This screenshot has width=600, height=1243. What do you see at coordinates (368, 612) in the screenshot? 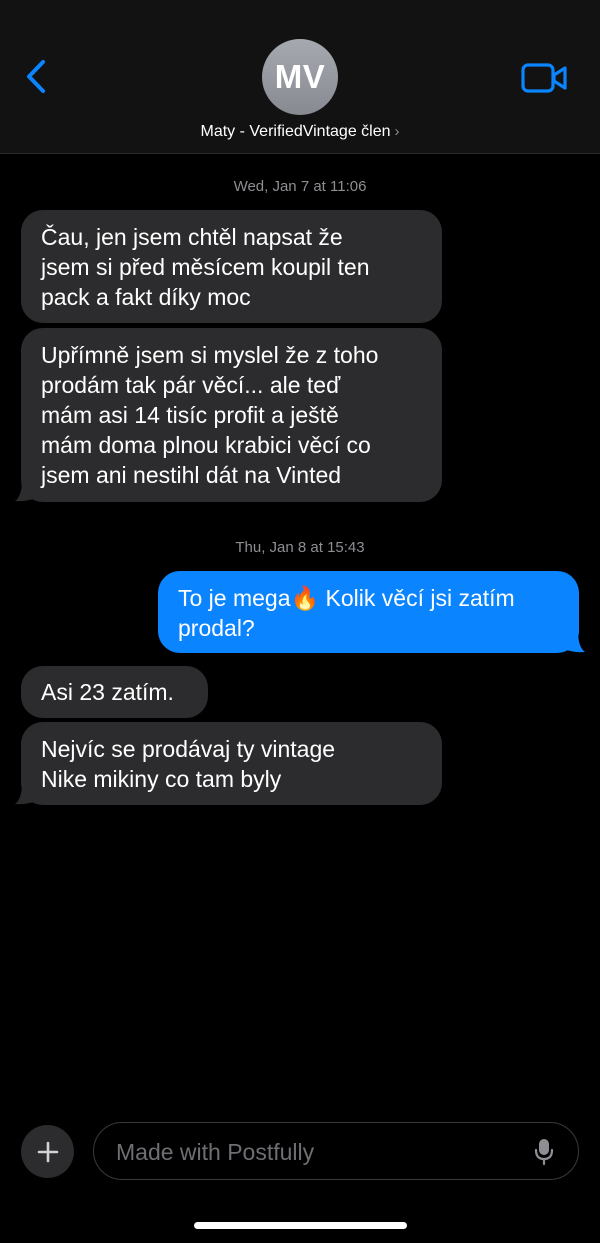
I see `outgoing-message-bubble: To je mega🔥 Kolik věcí jsi zatím prodal?` at bounding box center [368, 612].